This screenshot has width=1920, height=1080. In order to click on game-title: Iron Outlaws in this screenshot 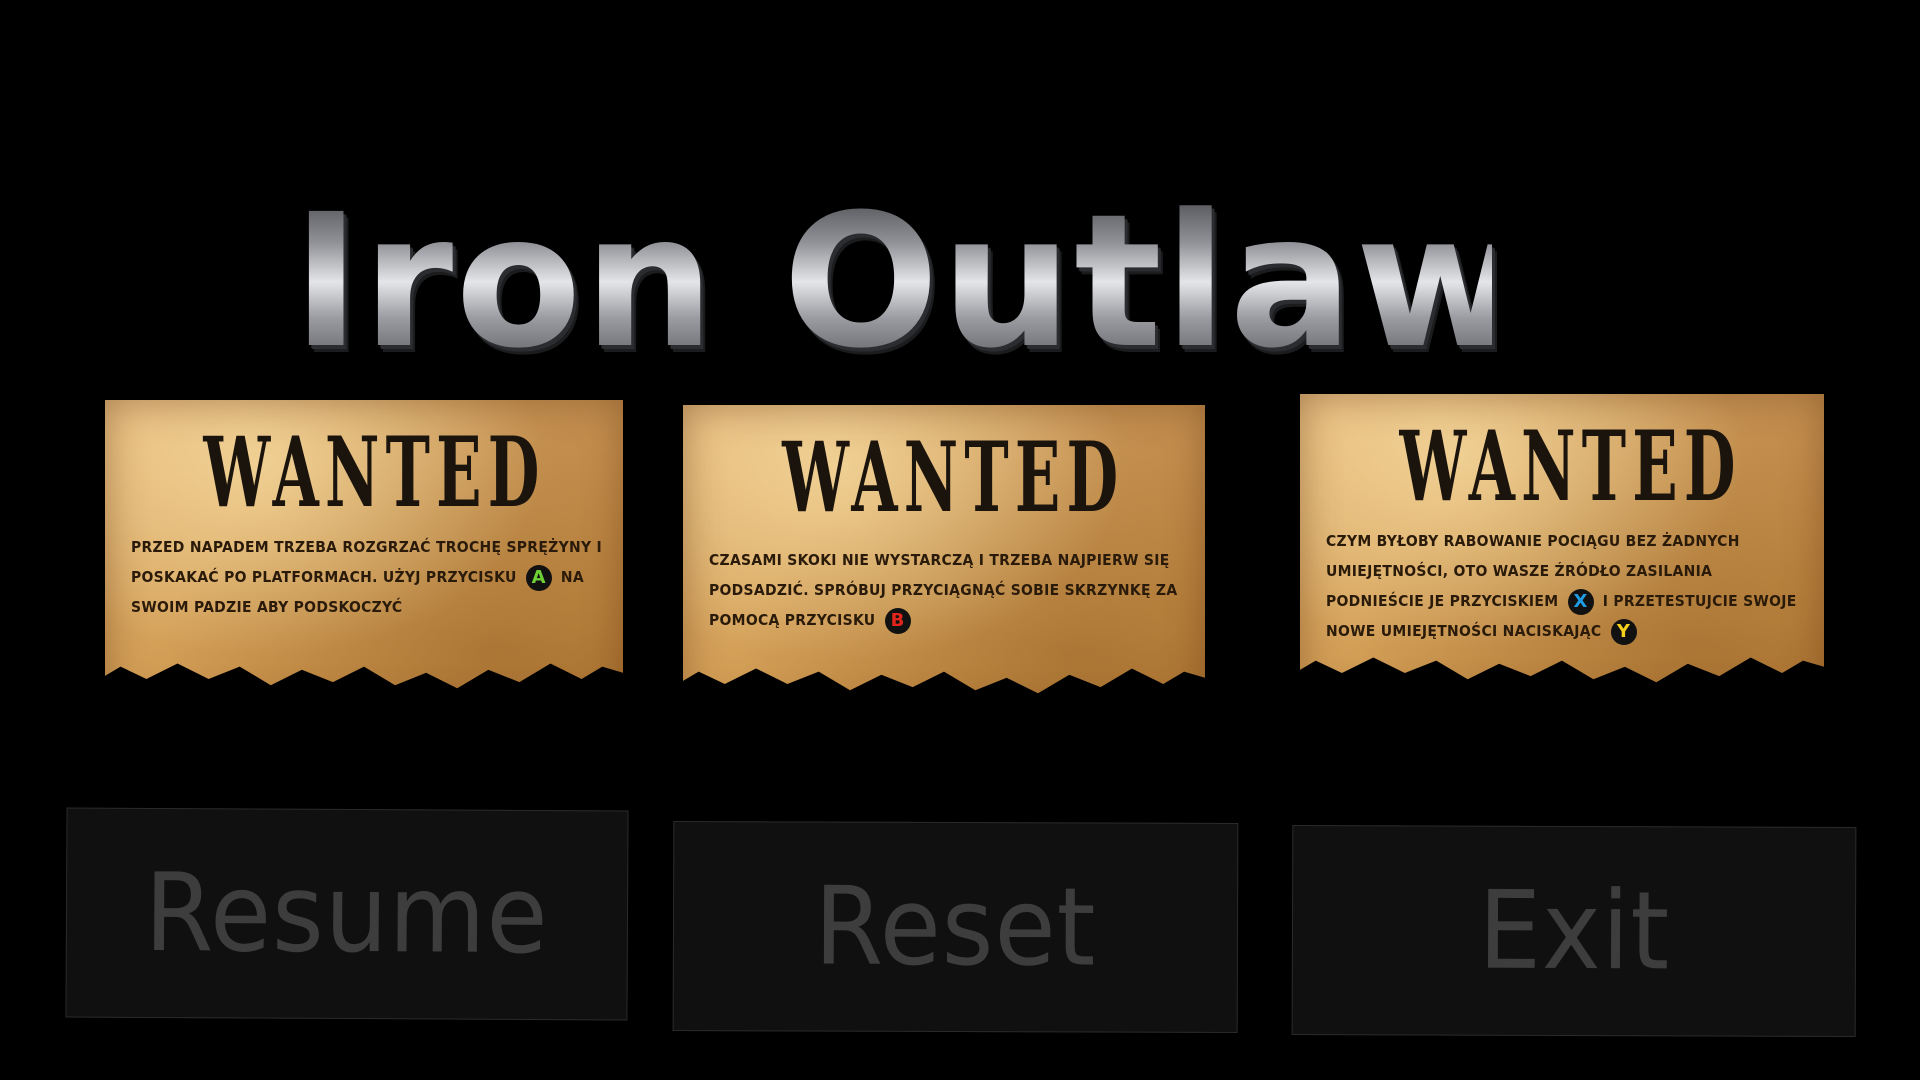, I will do `click(965, 282)`.